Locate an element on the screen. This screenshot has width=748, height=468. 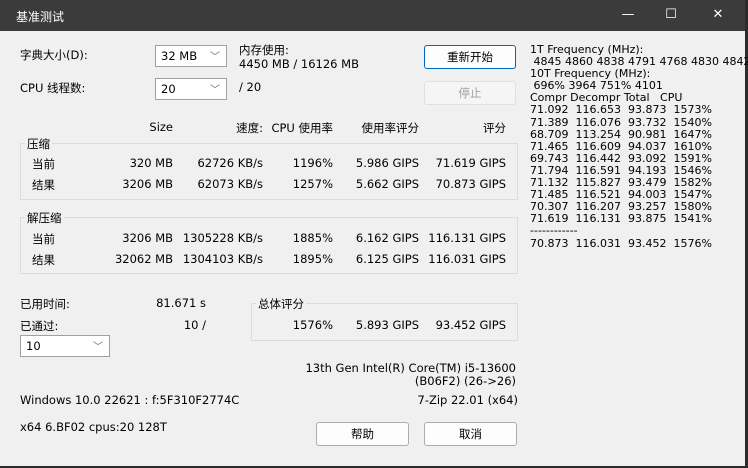
decompress-name-cell: 当前 is located at coordinates (43, 239).